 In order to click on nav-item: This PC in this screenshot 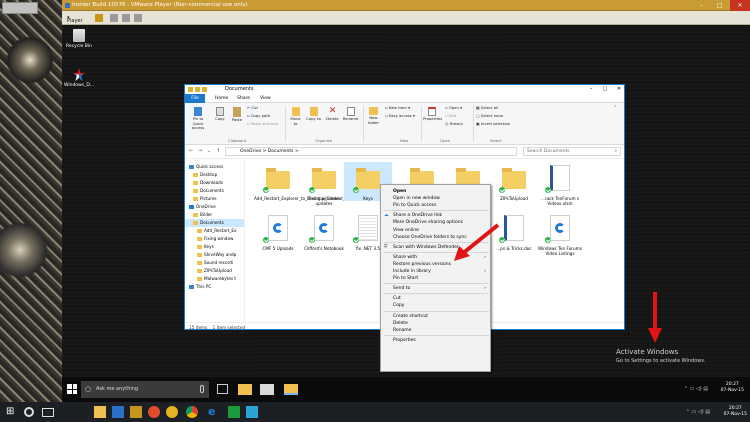, I will do `click(214, 287)`.